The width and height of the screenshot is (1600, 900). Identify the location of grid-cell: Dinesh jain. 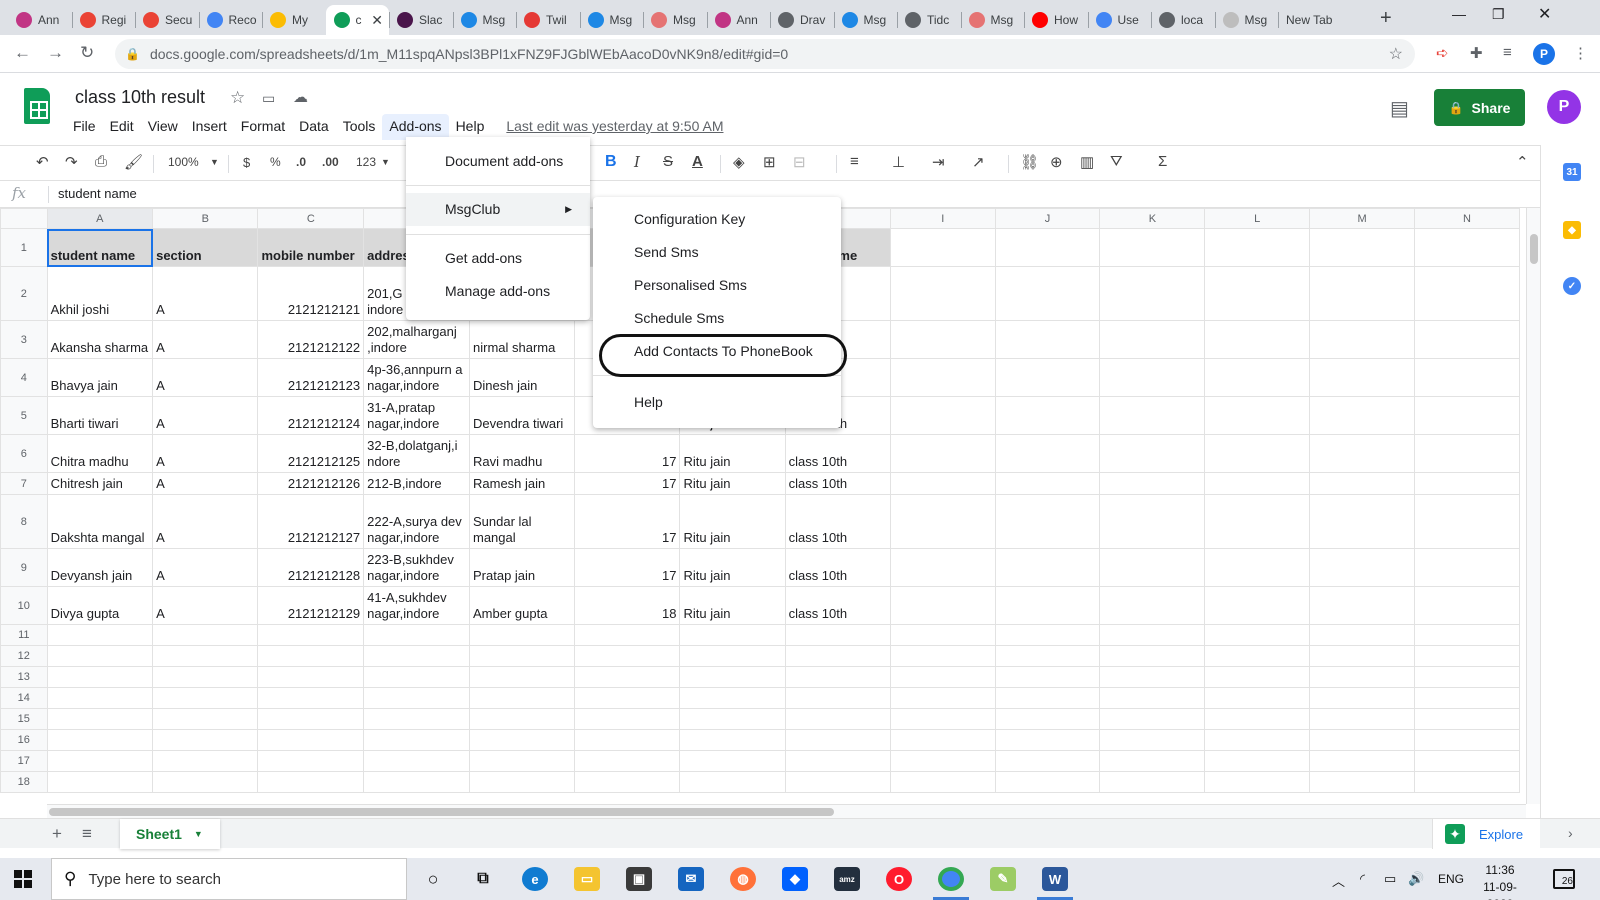
(522, 377).